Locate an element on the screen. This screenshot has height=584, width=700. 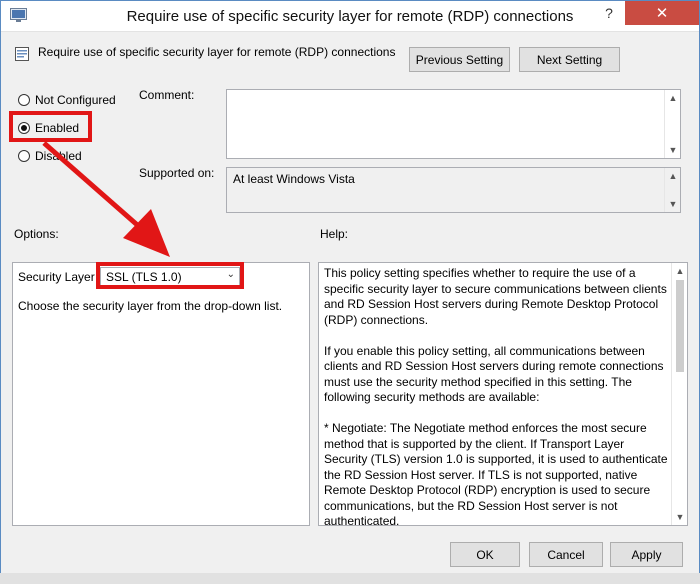
policy-setting-icon is located at coordinates (22, 54).